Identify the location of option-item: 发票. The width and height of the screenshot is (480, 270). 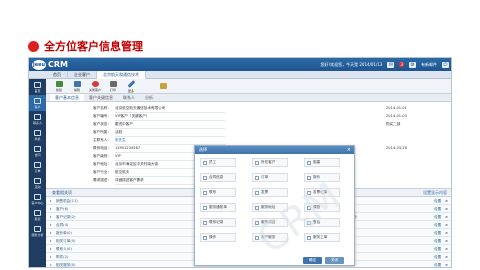
(270, 192).